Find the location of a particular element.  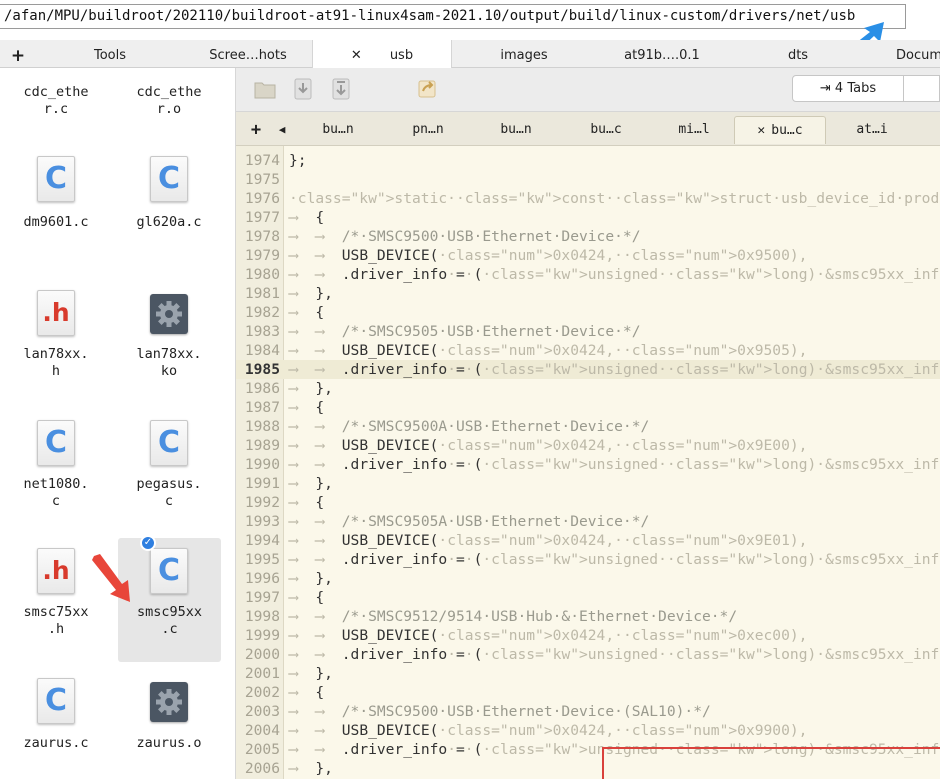

file-item: C gl620a.c is located at coordinates (169, 194).